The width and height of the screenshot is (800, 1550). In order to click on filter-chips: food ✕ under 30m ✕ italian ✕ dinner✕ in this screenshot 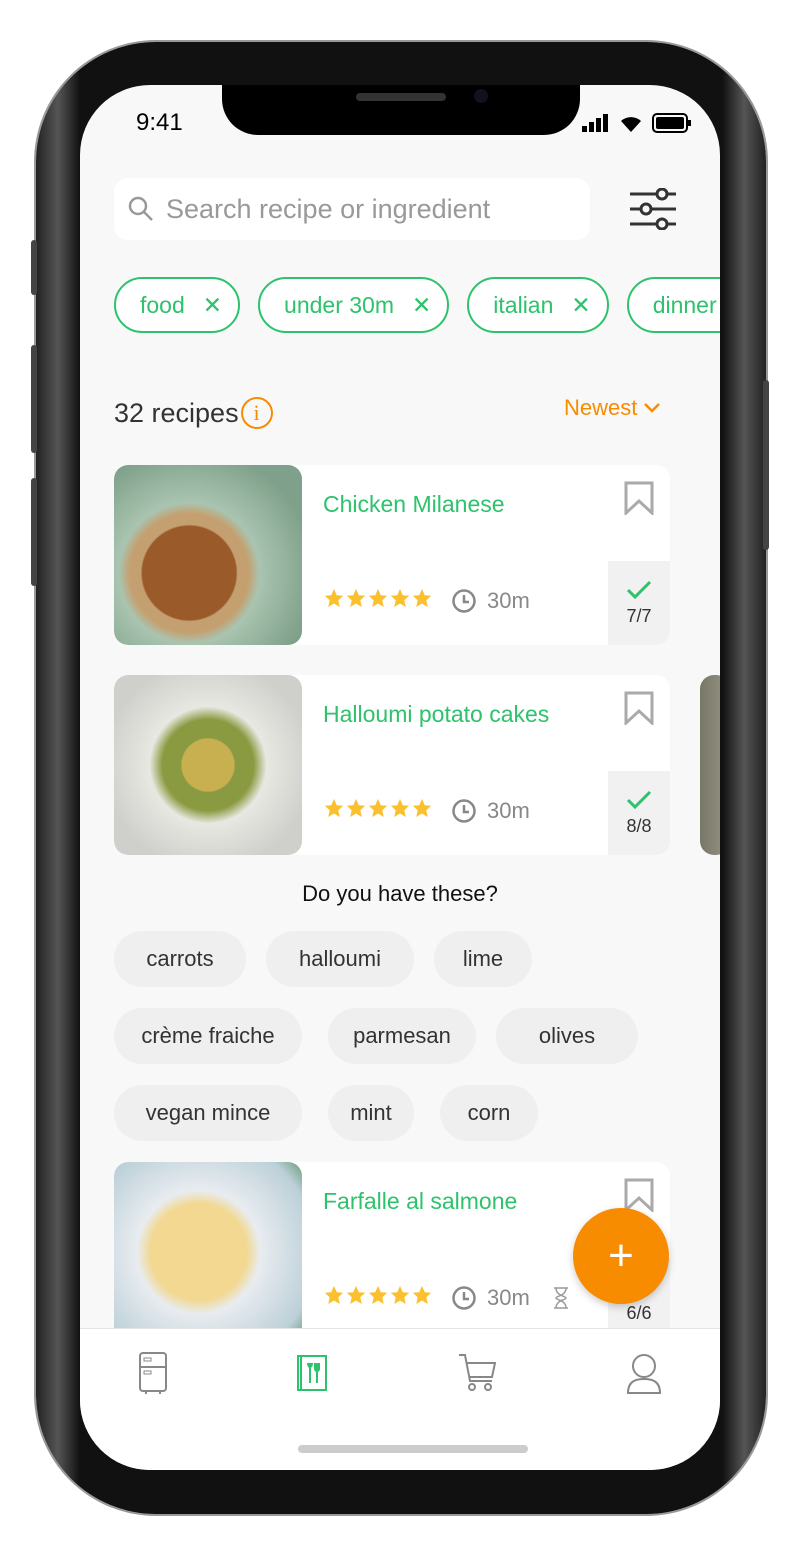, I will do `click(417, 305)`.